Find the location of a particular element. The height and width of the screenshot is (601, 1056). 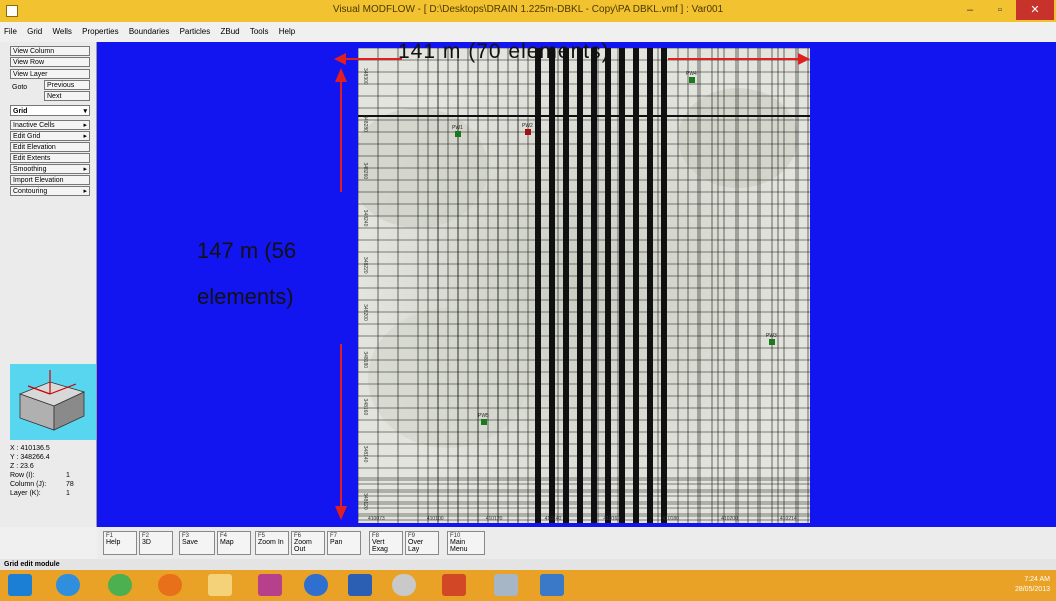

menu-zbud: ZBud is located at coordinates (229, 32).